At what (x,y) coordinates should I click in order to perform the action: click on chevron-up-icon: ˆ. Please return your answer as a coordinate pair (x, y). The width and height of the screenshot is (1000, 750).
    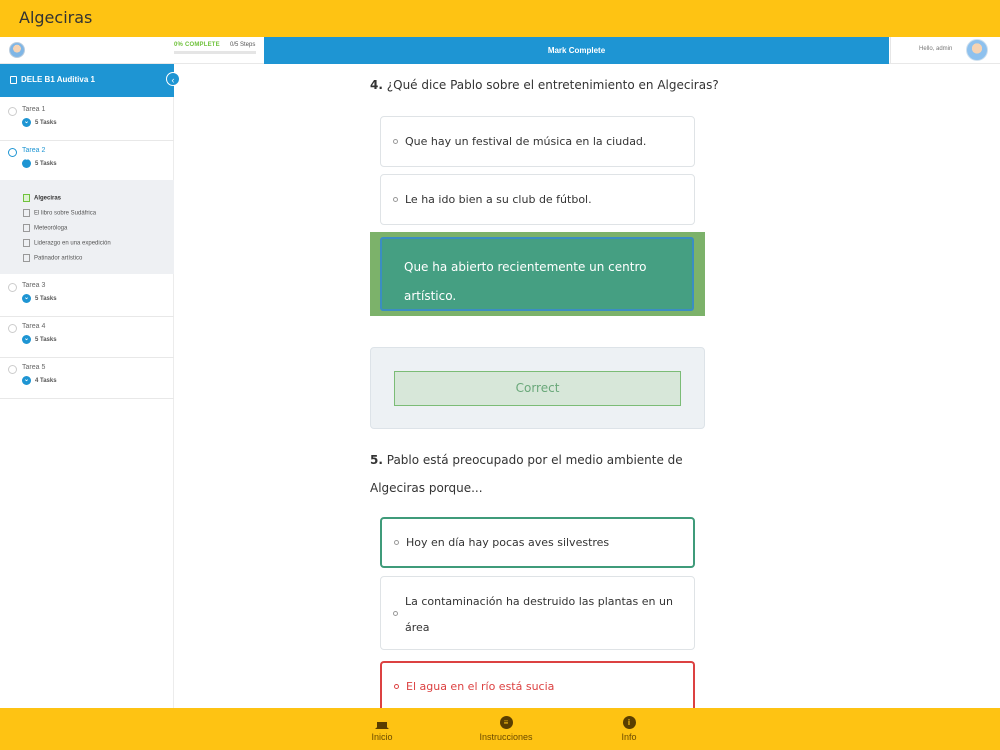
    Looking at the image, I should click on (26, 163).